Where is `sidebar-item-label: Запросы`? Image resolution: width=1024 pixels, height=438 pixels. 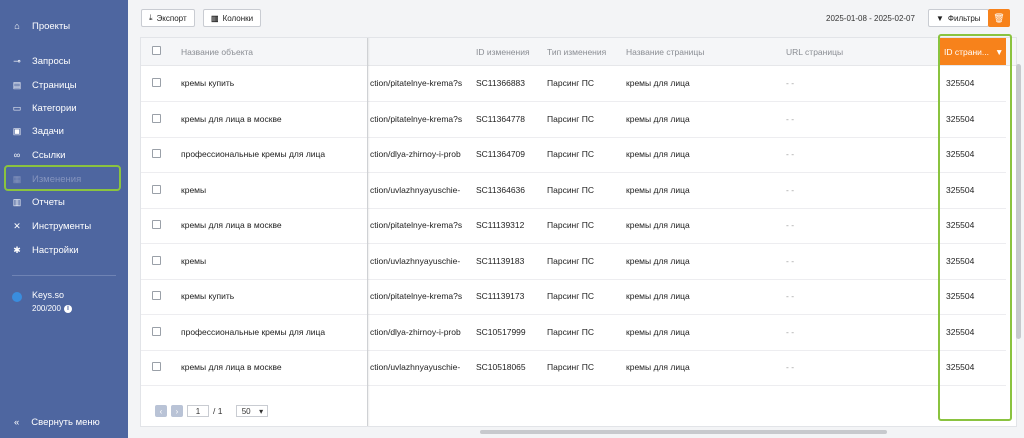 sidebar-item-label: Запросы is located at coordinates (51, 61).